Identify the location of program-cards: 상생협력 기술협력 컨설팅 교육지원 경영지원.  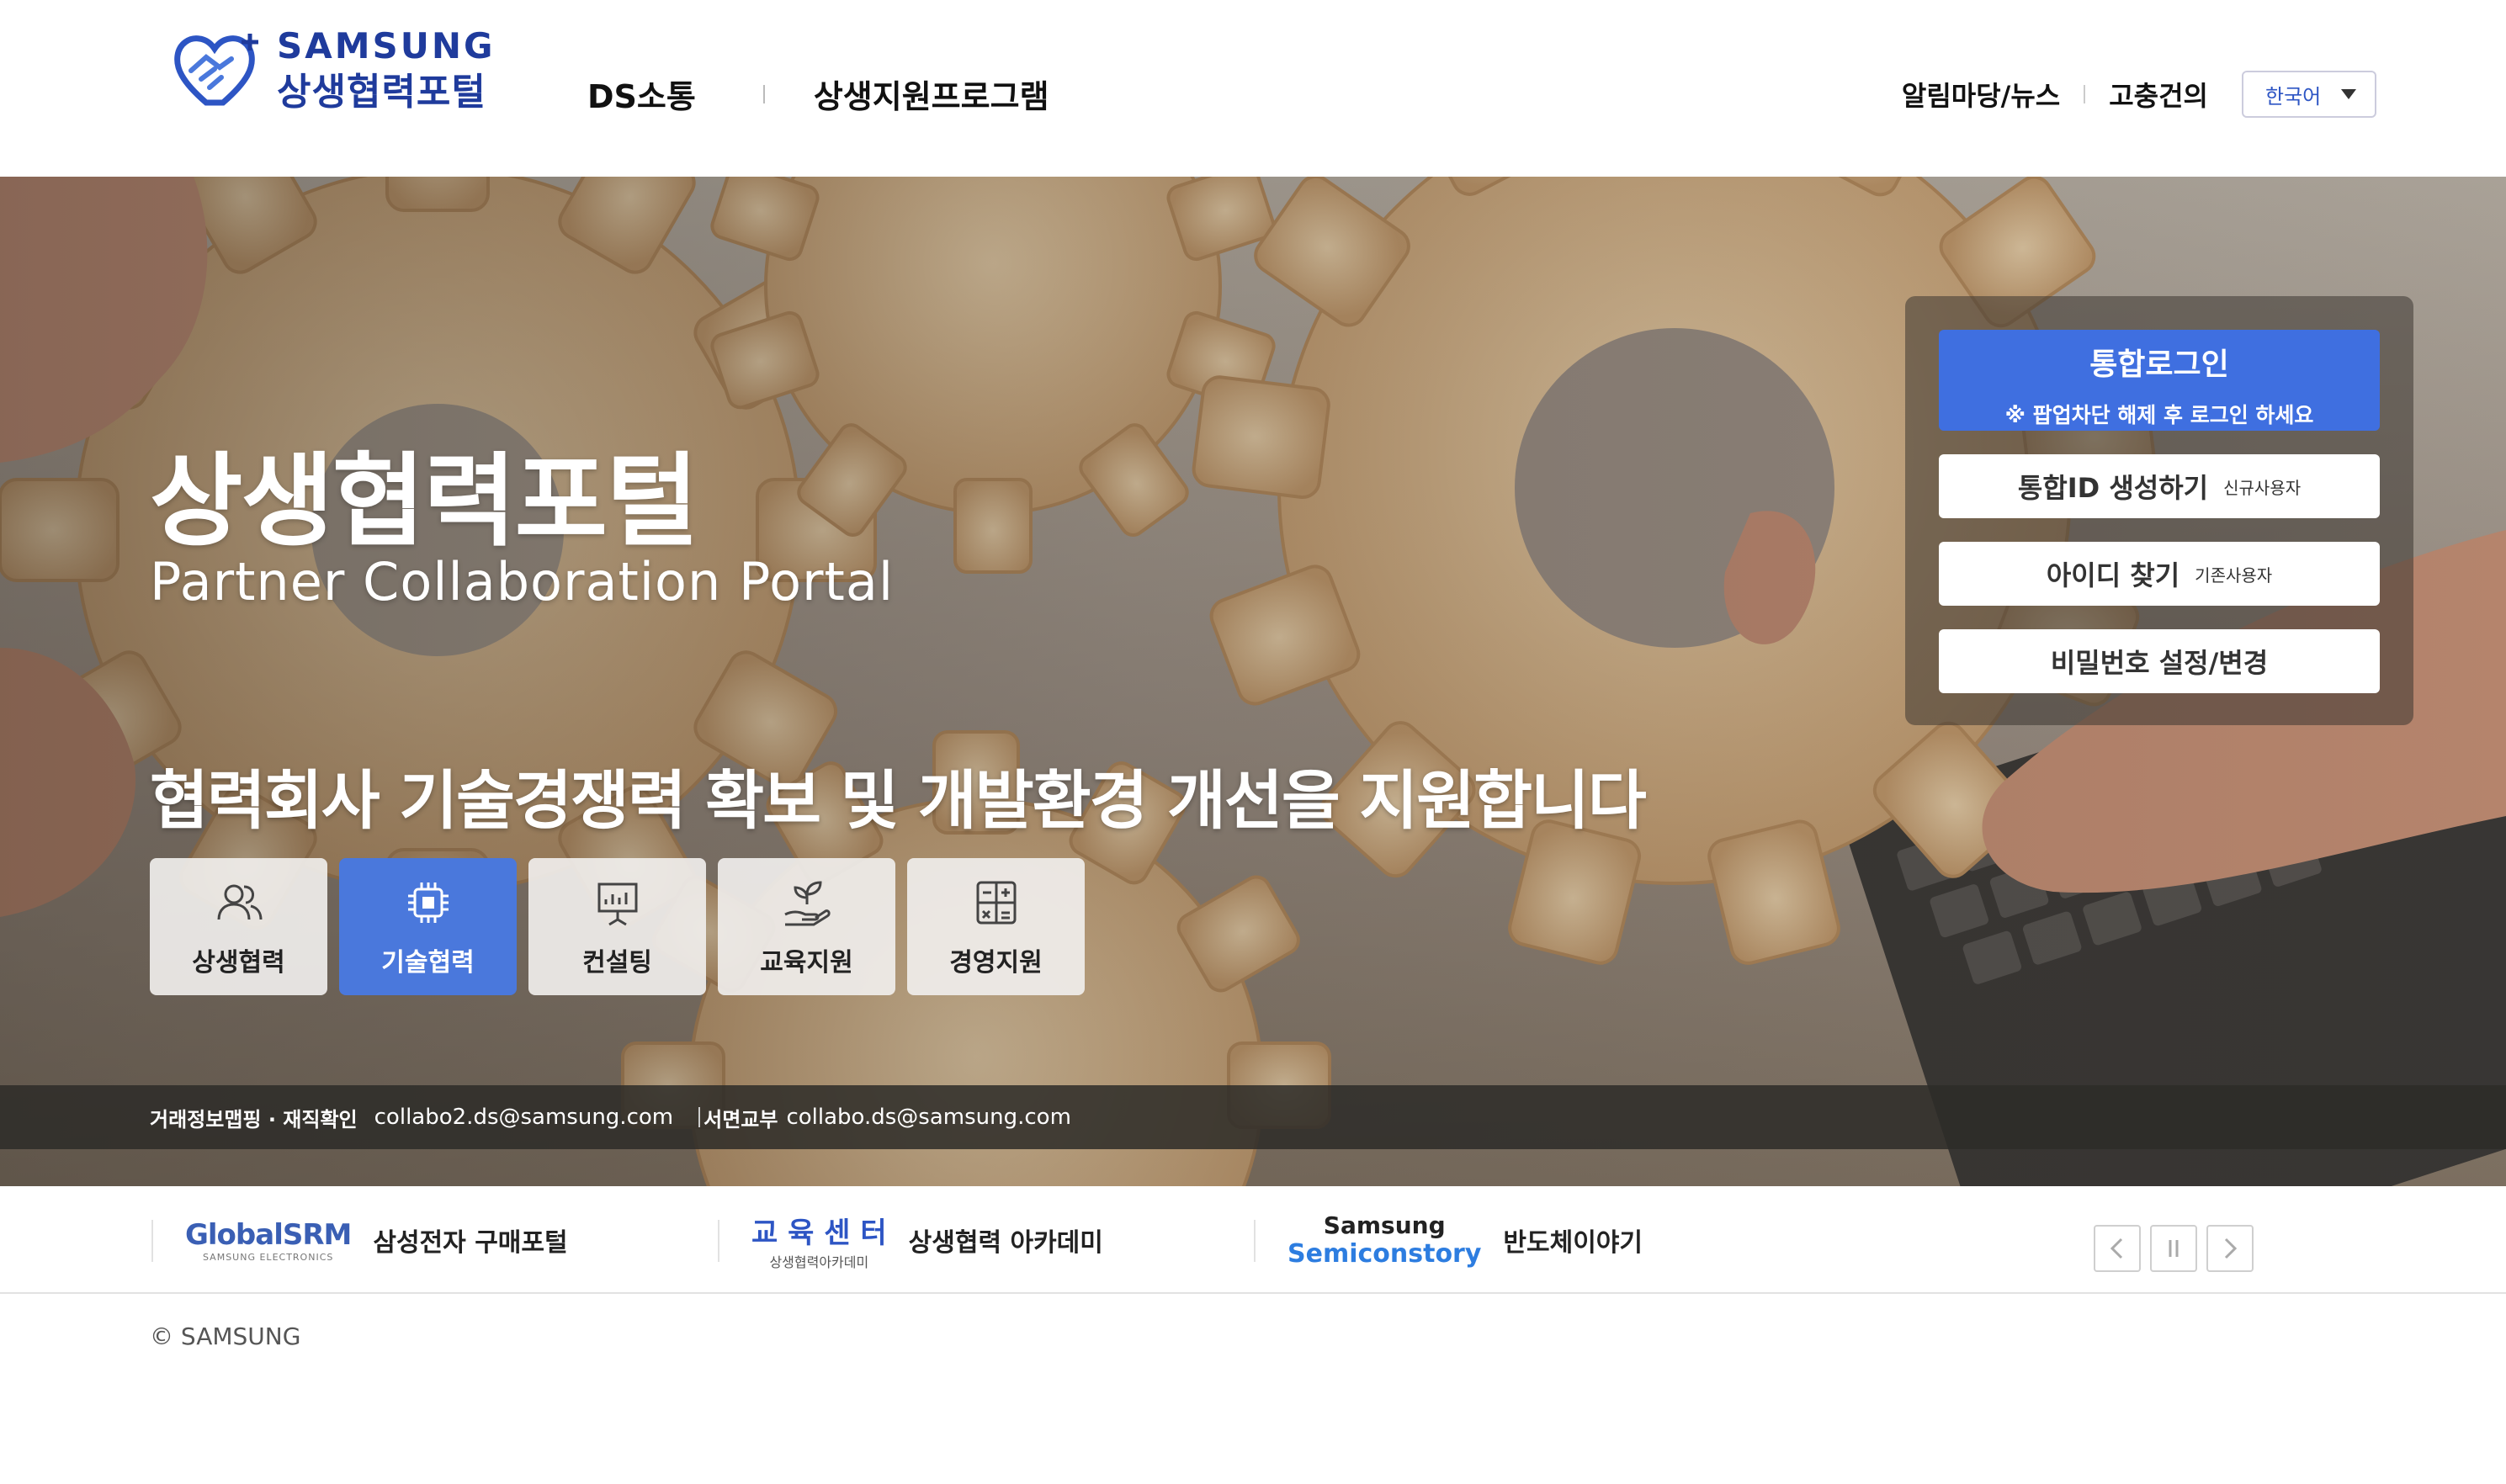
(617, 926).